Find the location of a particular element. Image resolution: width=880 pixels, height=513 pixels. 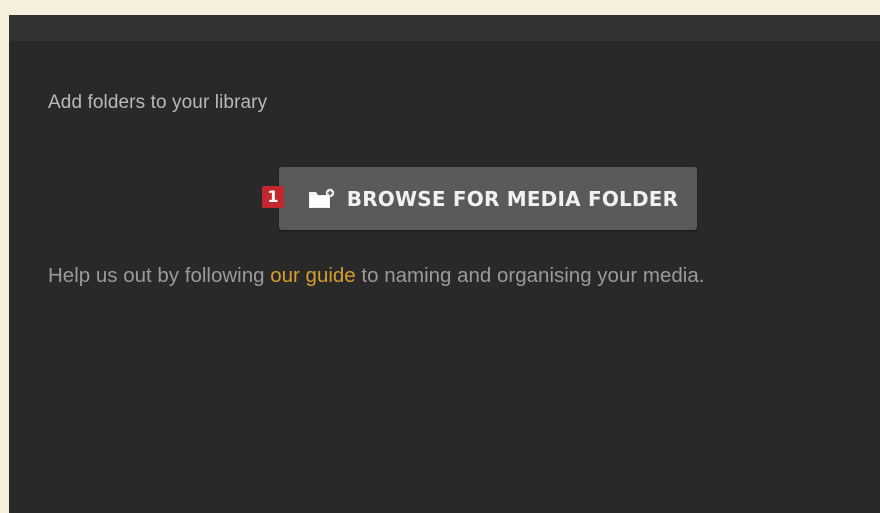

help-text-after: to naming and organising your media. is located at coordinates (530, 275).